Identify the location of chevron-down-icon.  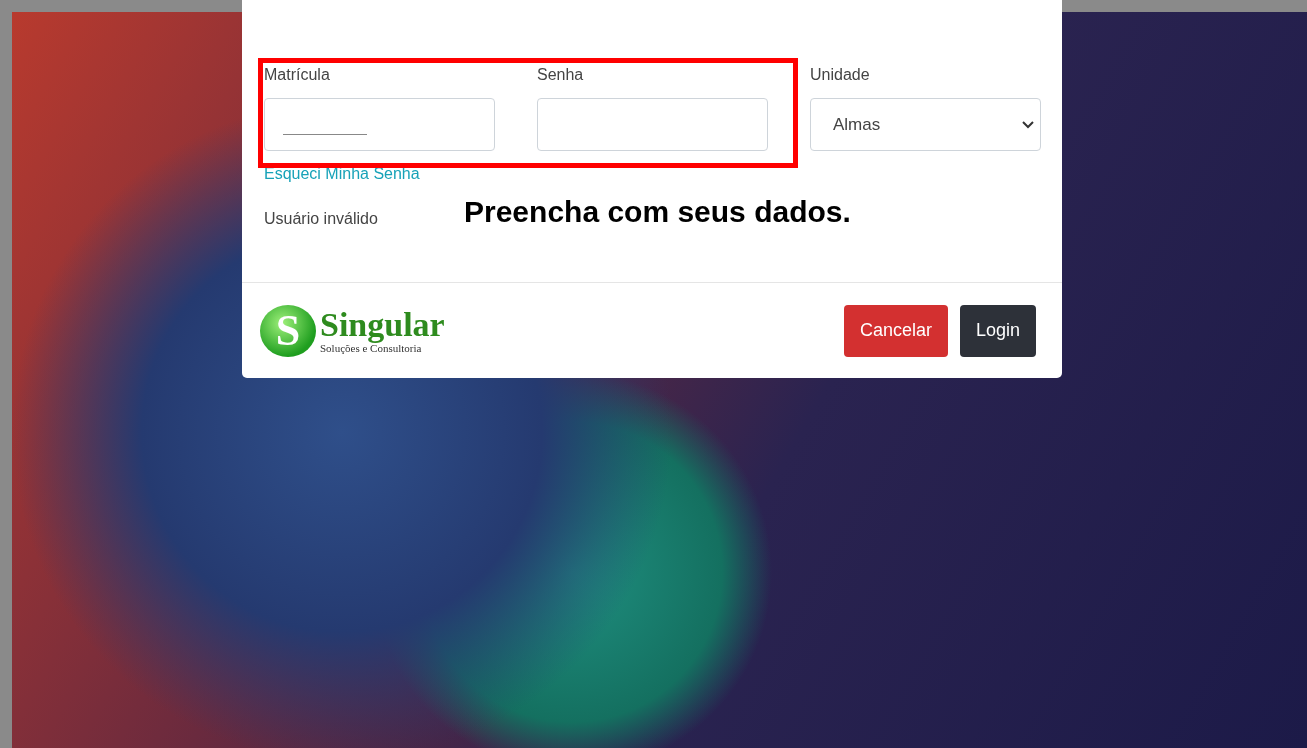
(1028, 124).